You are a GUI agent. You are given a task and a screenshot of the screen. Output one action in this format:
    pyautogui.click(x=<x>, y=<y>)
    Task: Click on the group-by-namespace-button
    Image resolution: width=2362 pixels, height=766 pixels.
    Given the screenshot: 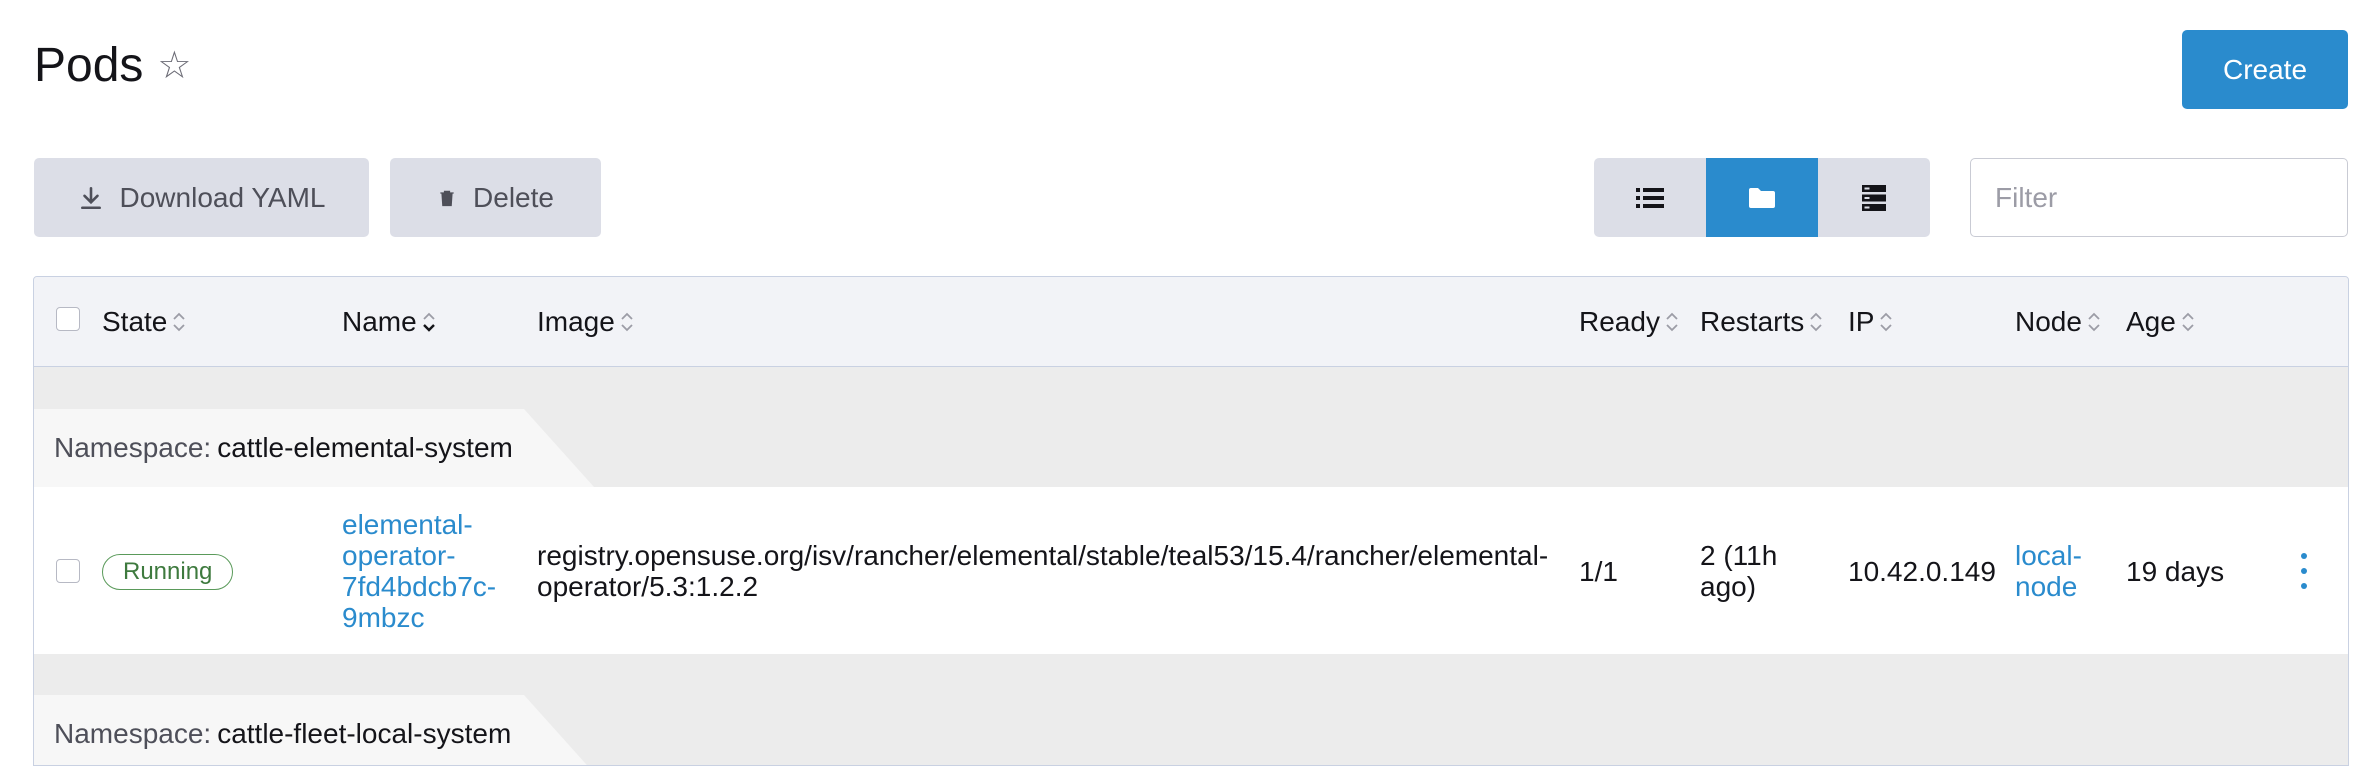 What is the action you would take?
    pyautogui.click(x=1762, y=197)
    